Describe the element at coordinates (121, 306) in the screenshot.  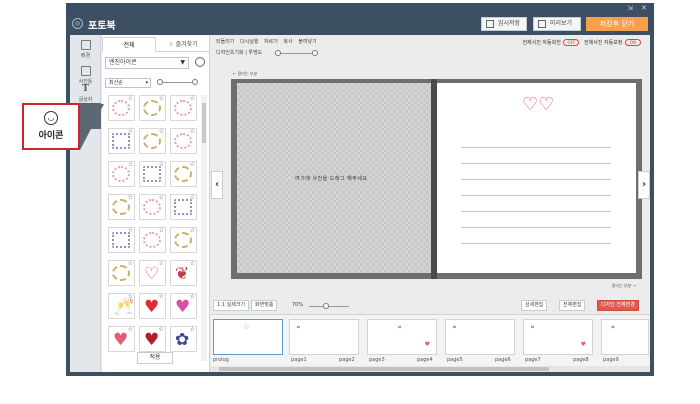
I see `icon-cell: ☆ 🥂` at that location.